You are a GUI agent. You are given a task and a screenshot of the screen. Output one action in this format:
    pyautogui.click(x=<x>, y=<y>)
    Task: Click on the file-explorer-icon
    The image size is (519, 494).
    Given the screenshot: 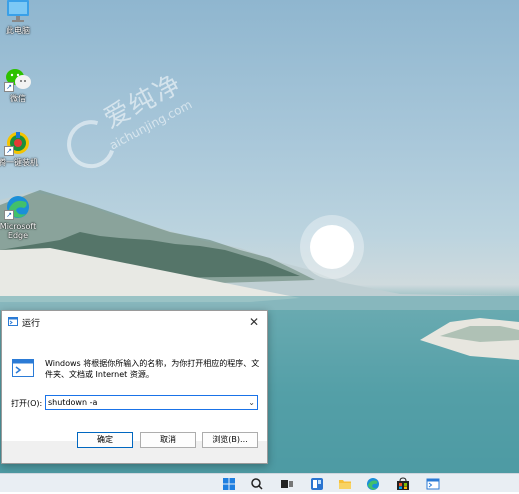 What is the action you would take?
    pyautogui.click(x=345, y=484)
    